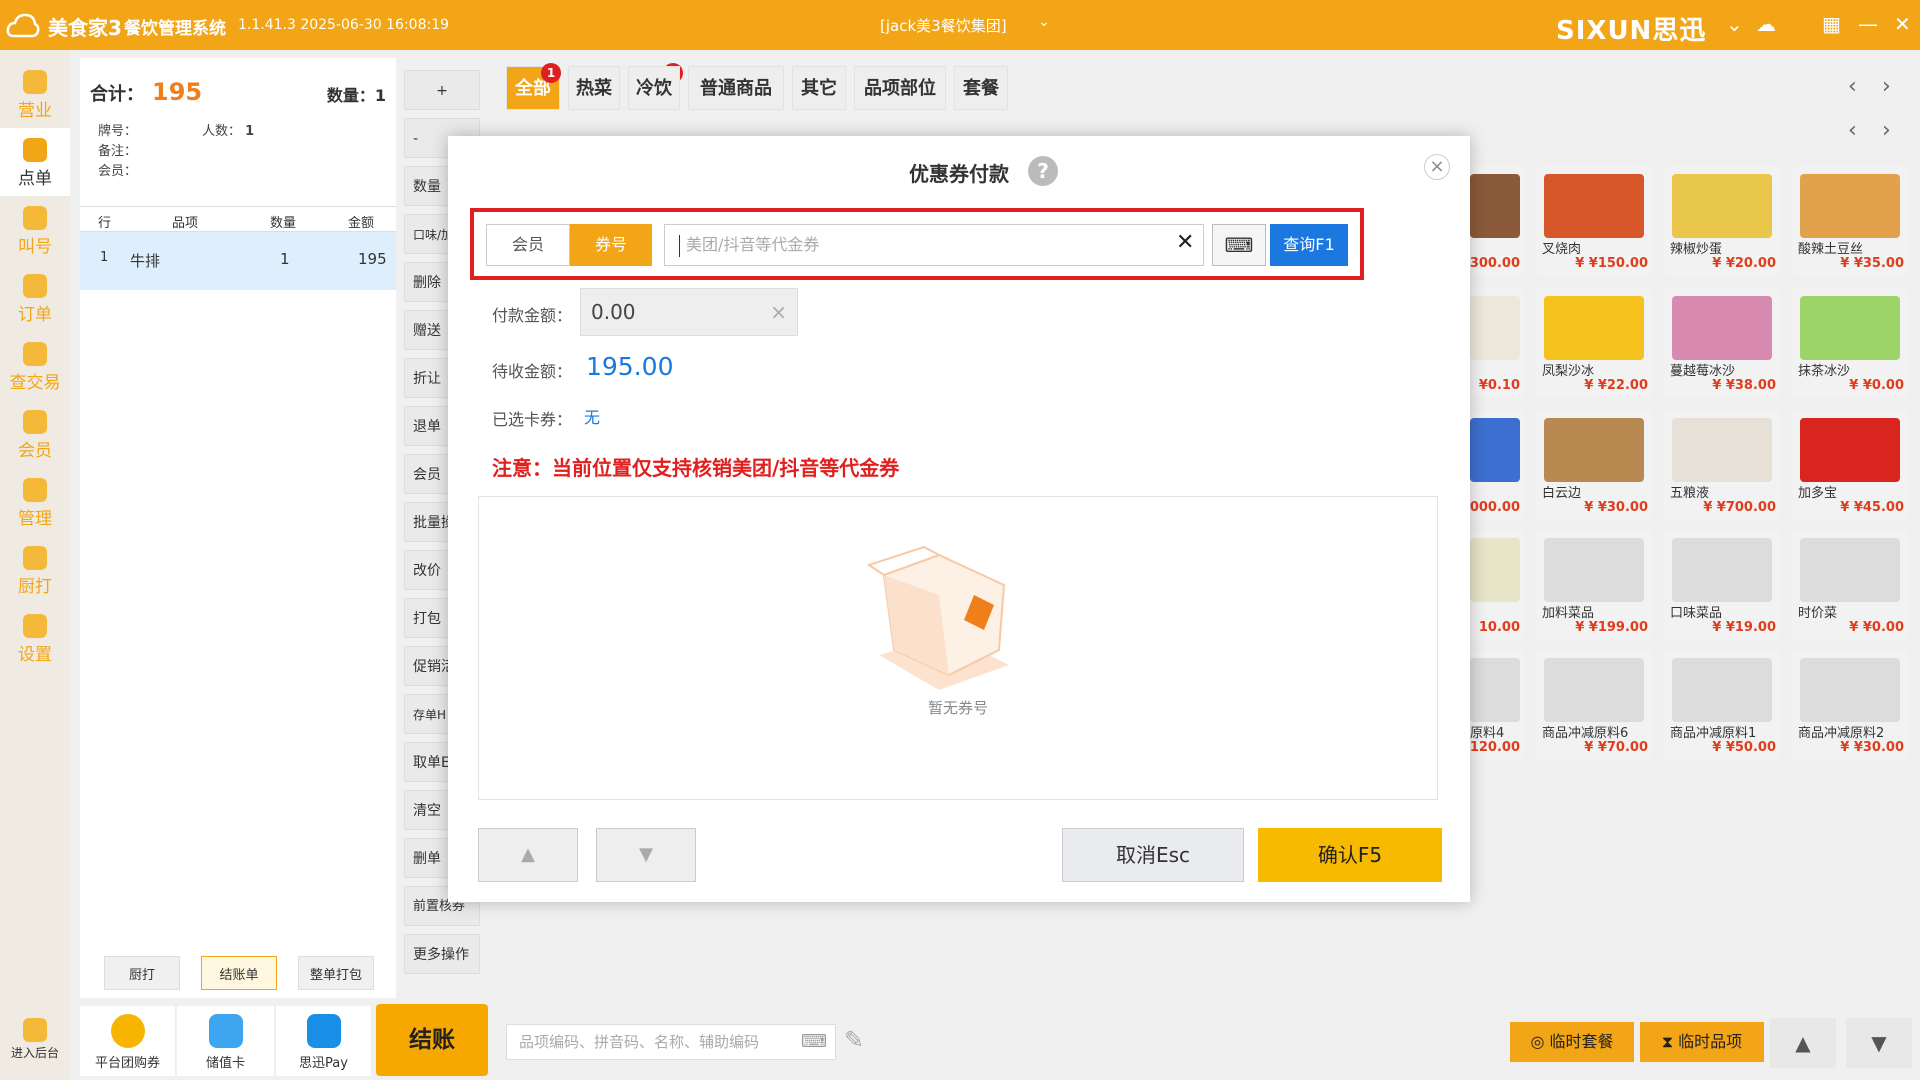  What do you see at coordinates (1850, 465) in the screenshot?
I see `product-tile: 加多宝 ¥ ¥45.00` at bounding box center [1850, 465].